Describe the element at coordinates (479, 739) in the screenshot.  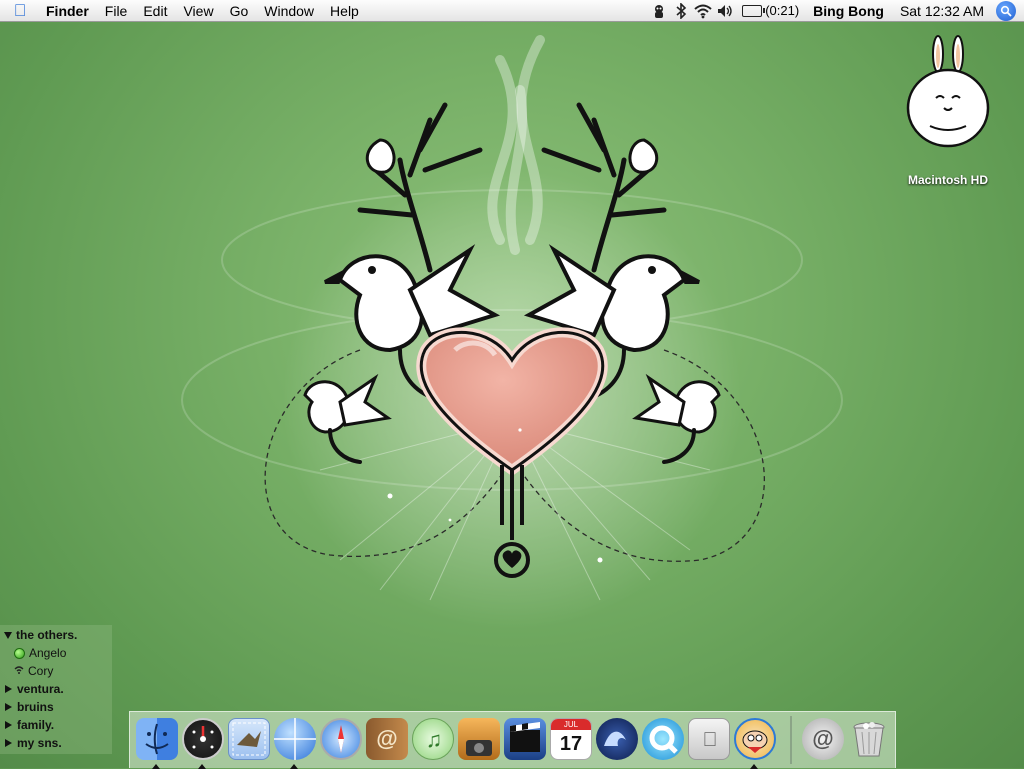
I see `iphoto-icon` at that location.